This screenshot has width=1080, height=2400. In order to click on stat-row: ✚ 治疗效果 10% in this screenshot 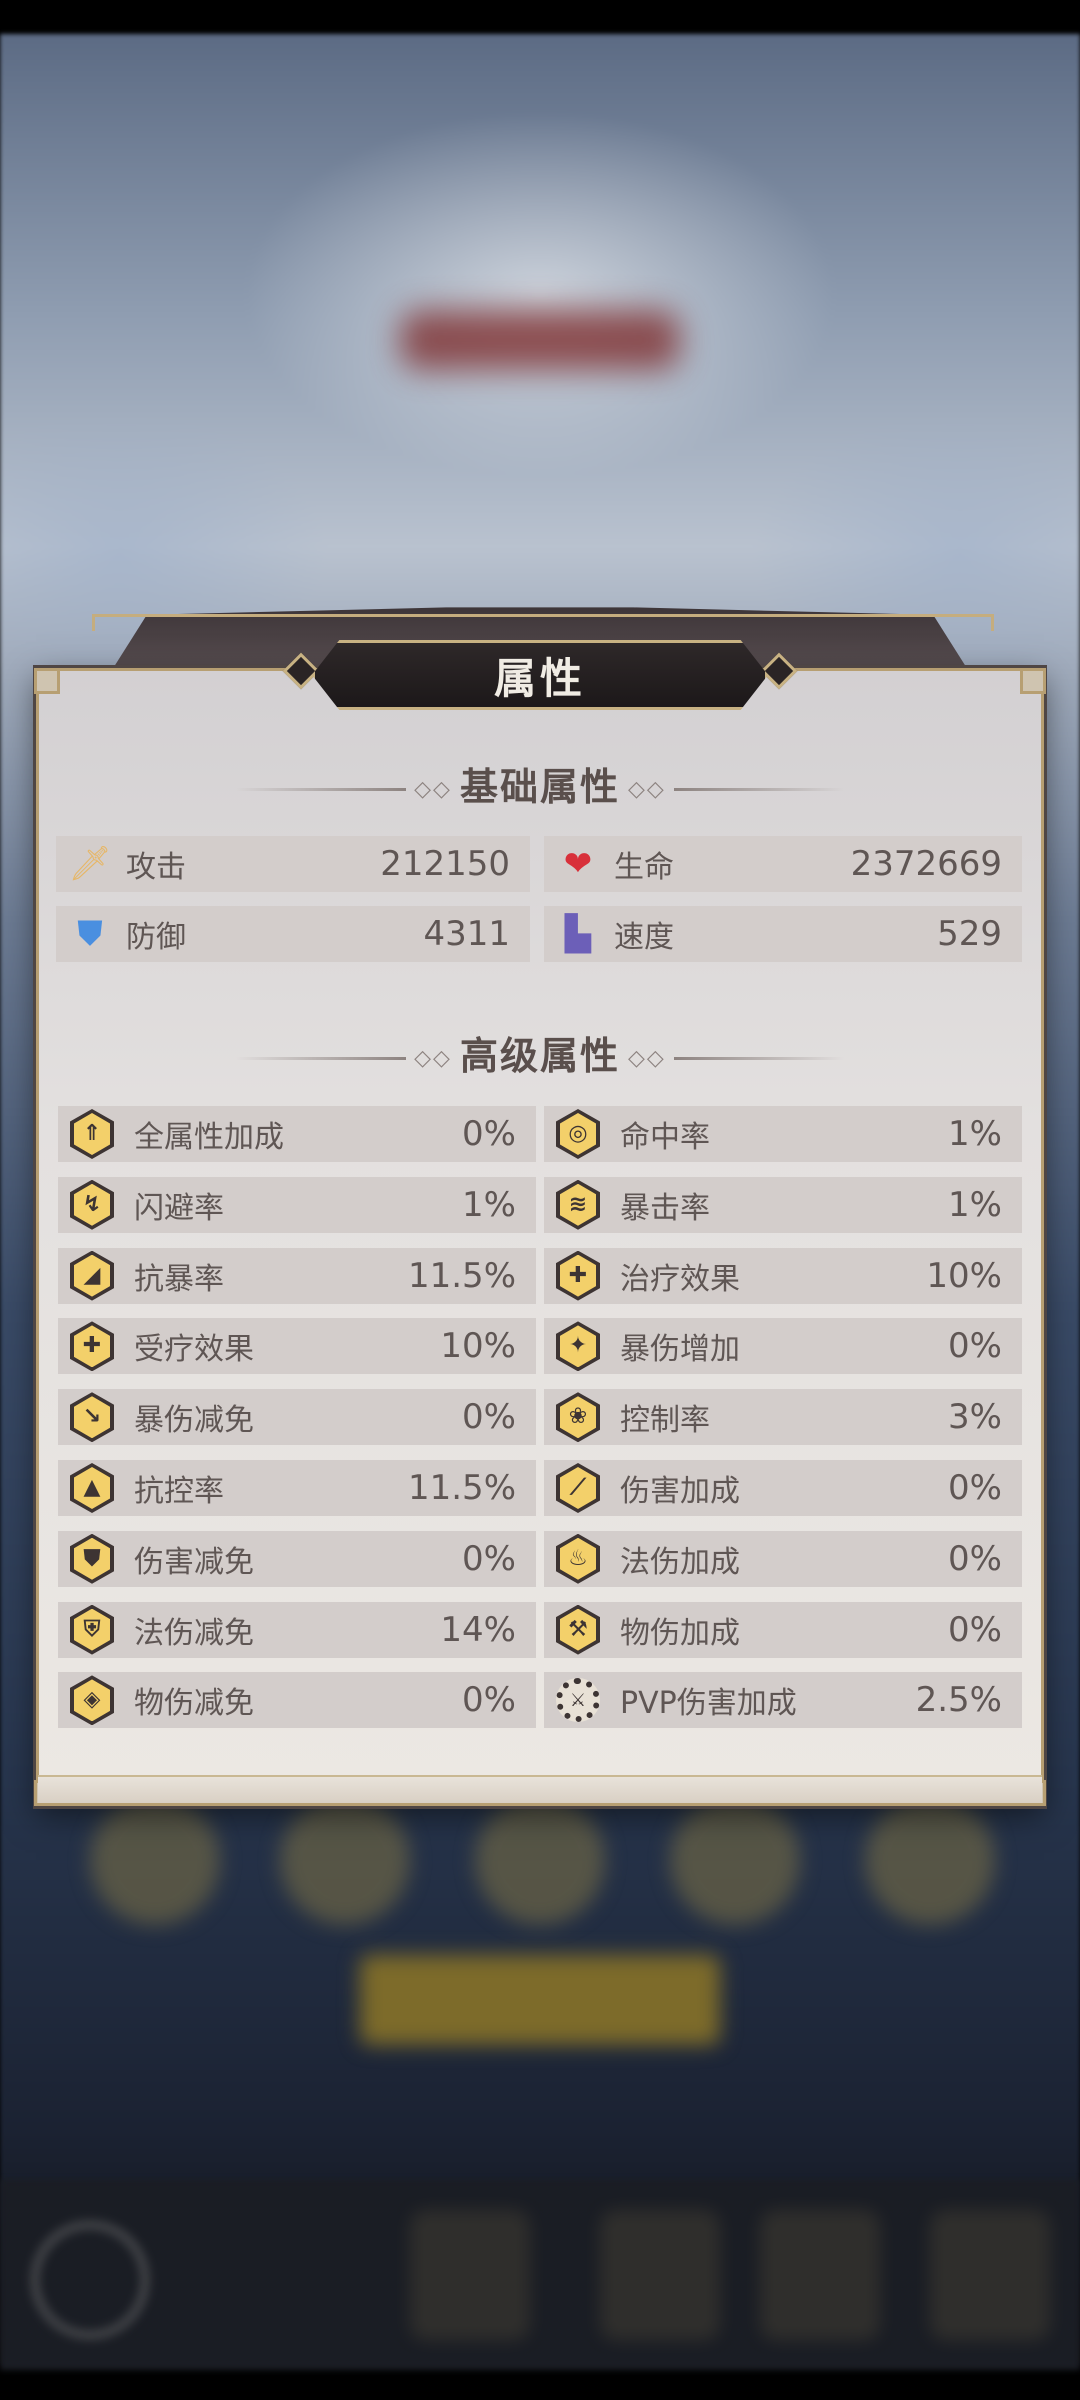, I will do `click(783, 1275)`.